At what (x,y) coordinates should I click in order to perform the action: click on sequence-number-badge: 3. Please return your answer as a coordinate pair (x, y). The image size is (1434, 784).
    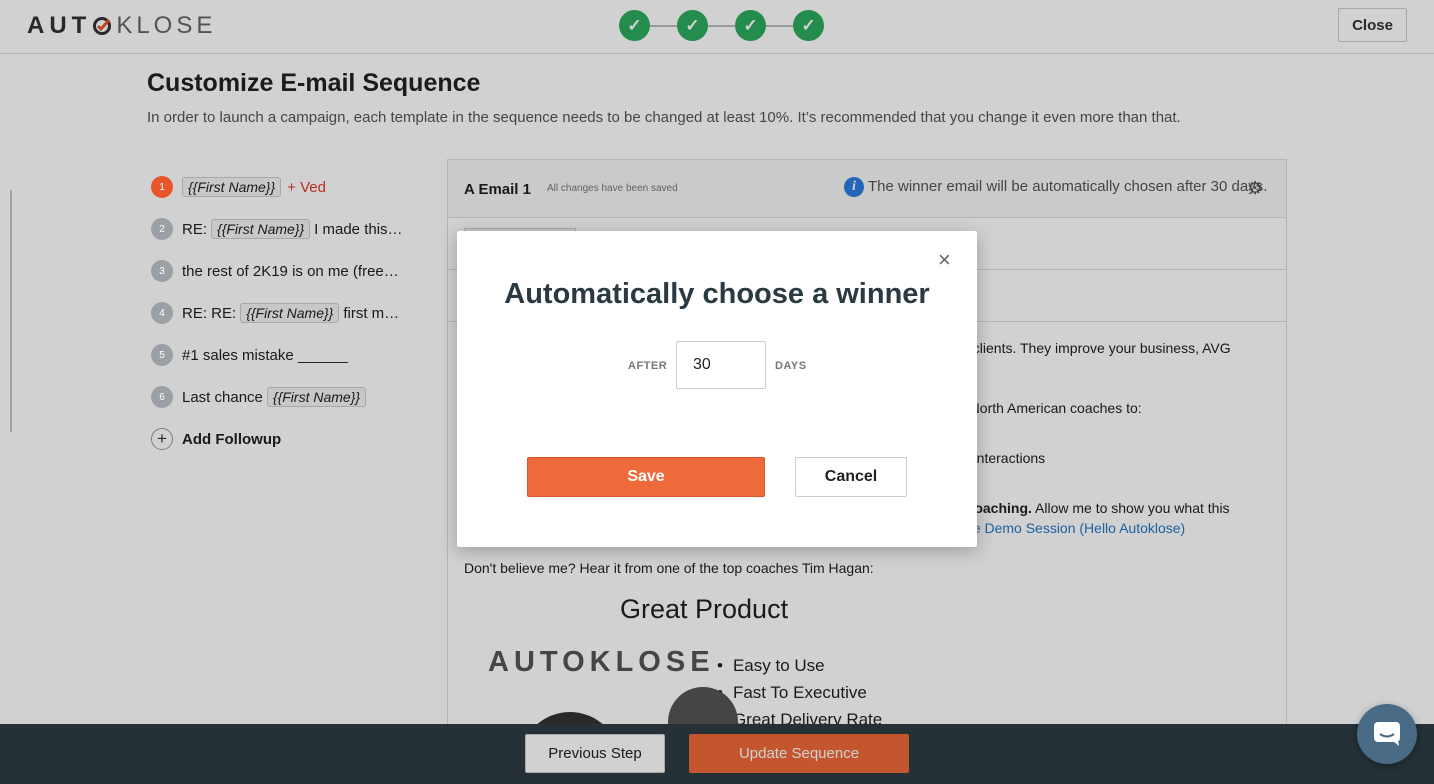
    Looking at the image, I should click on (162, 271).